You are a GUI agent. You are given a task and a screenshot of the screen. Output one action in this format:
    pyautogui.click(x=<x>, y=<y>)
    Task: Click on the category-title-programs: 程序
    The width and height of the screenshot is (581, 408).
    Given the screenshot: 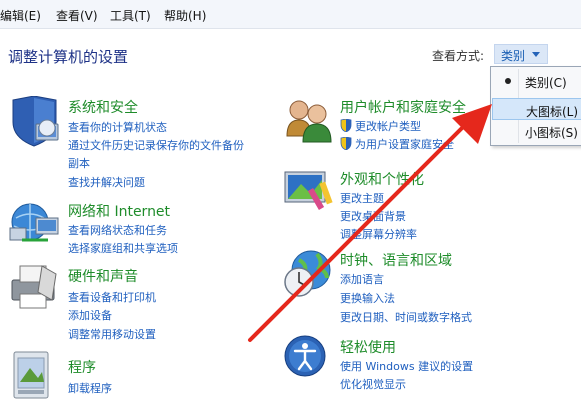 What is the action you would take?
    pyautogui.click(x=82, y=367)
    